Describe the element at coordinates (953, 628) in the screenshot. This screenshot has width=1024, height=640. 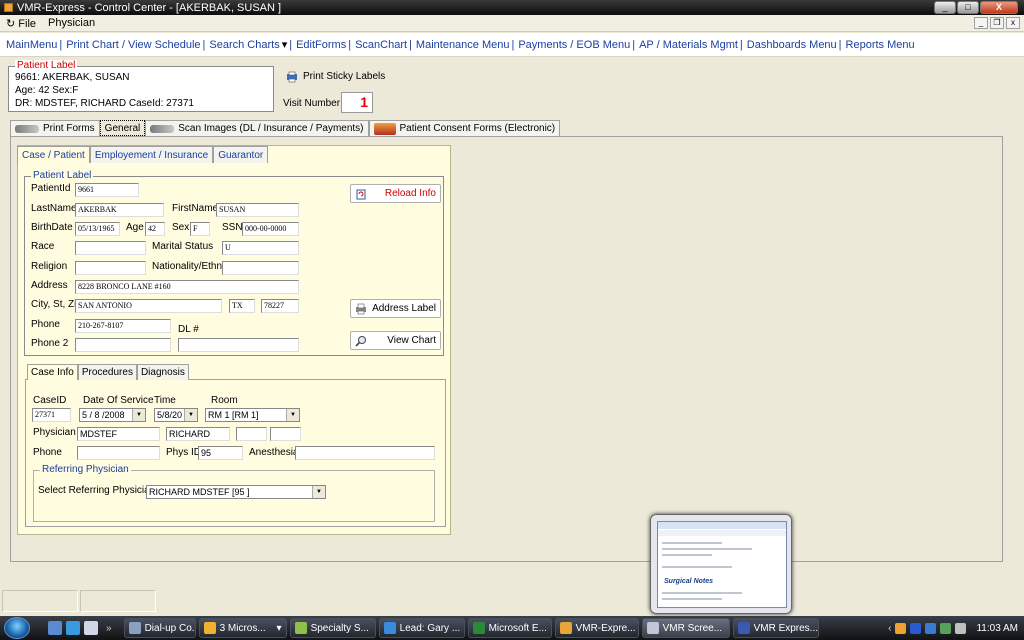
I see `system-tray: ‹ 11:03 AM` at that location.